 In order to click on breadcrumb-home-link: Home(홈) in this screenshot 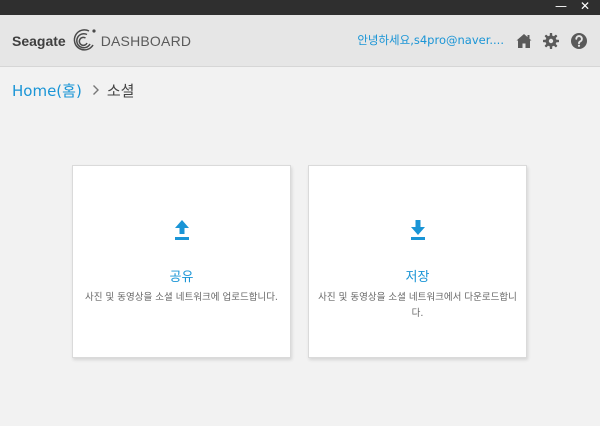, I will do `click(47, 90)`.